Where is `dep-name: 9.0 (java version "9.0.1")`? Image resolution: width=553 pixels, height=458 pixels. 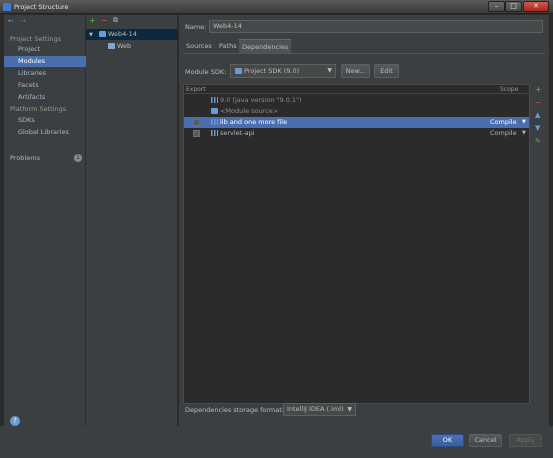
dep-name: 9.0 (java version "9.0.1") is located at coordinates (256, 100).